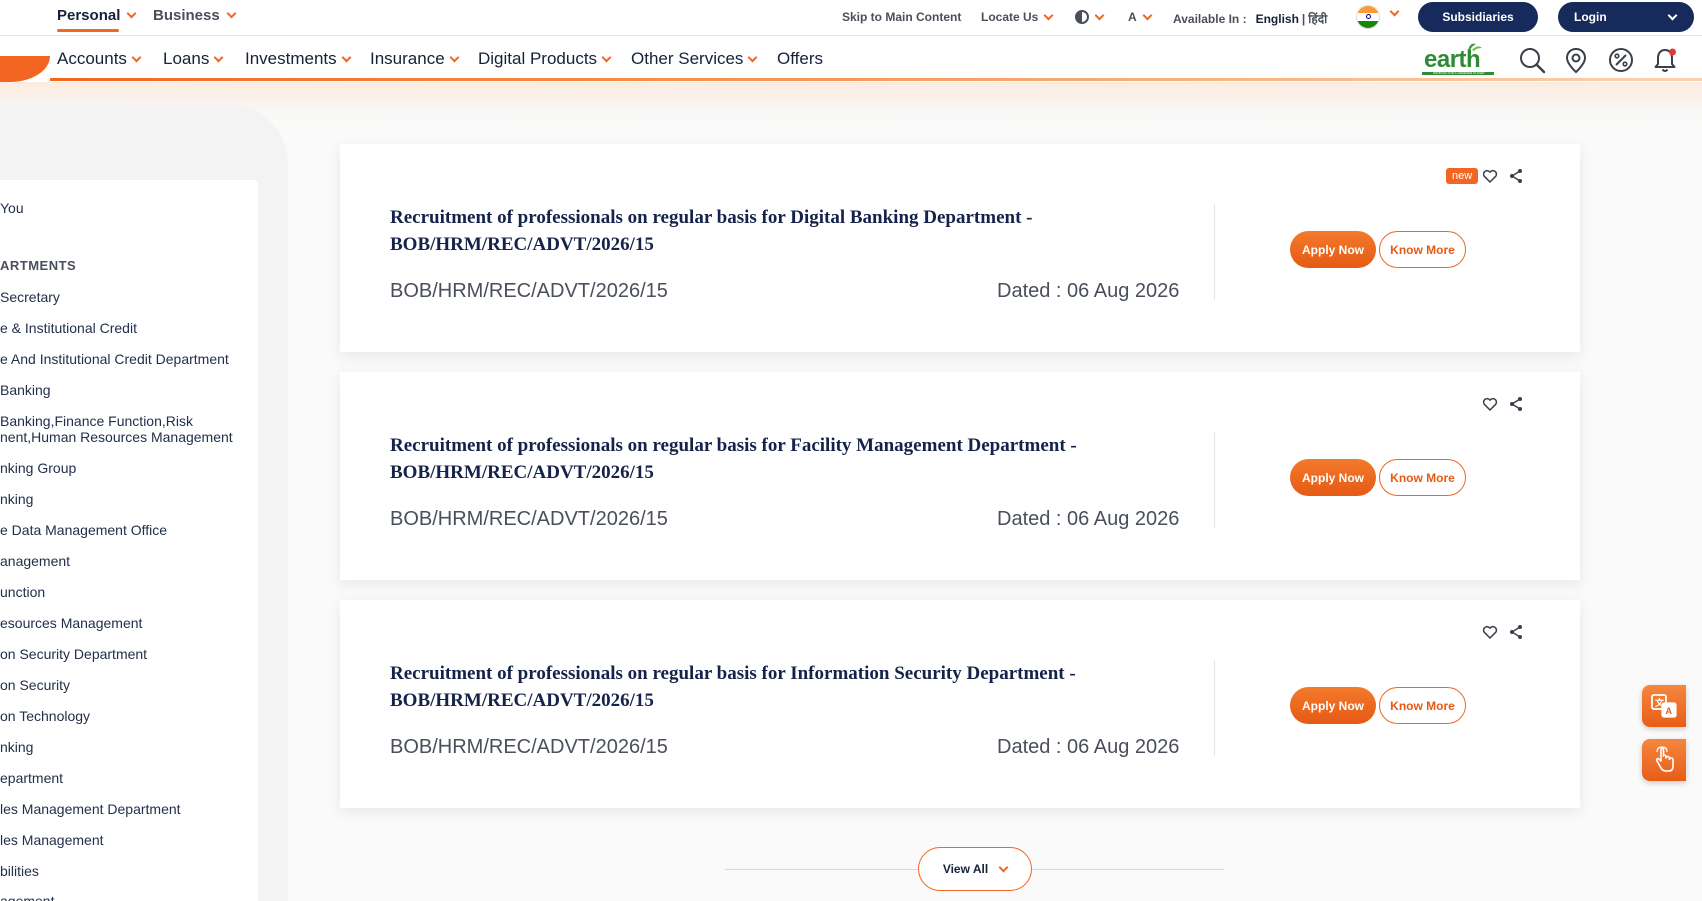 The image size is (1702, 901). I want to click on segment-business-label: Business, so click(186, 15).